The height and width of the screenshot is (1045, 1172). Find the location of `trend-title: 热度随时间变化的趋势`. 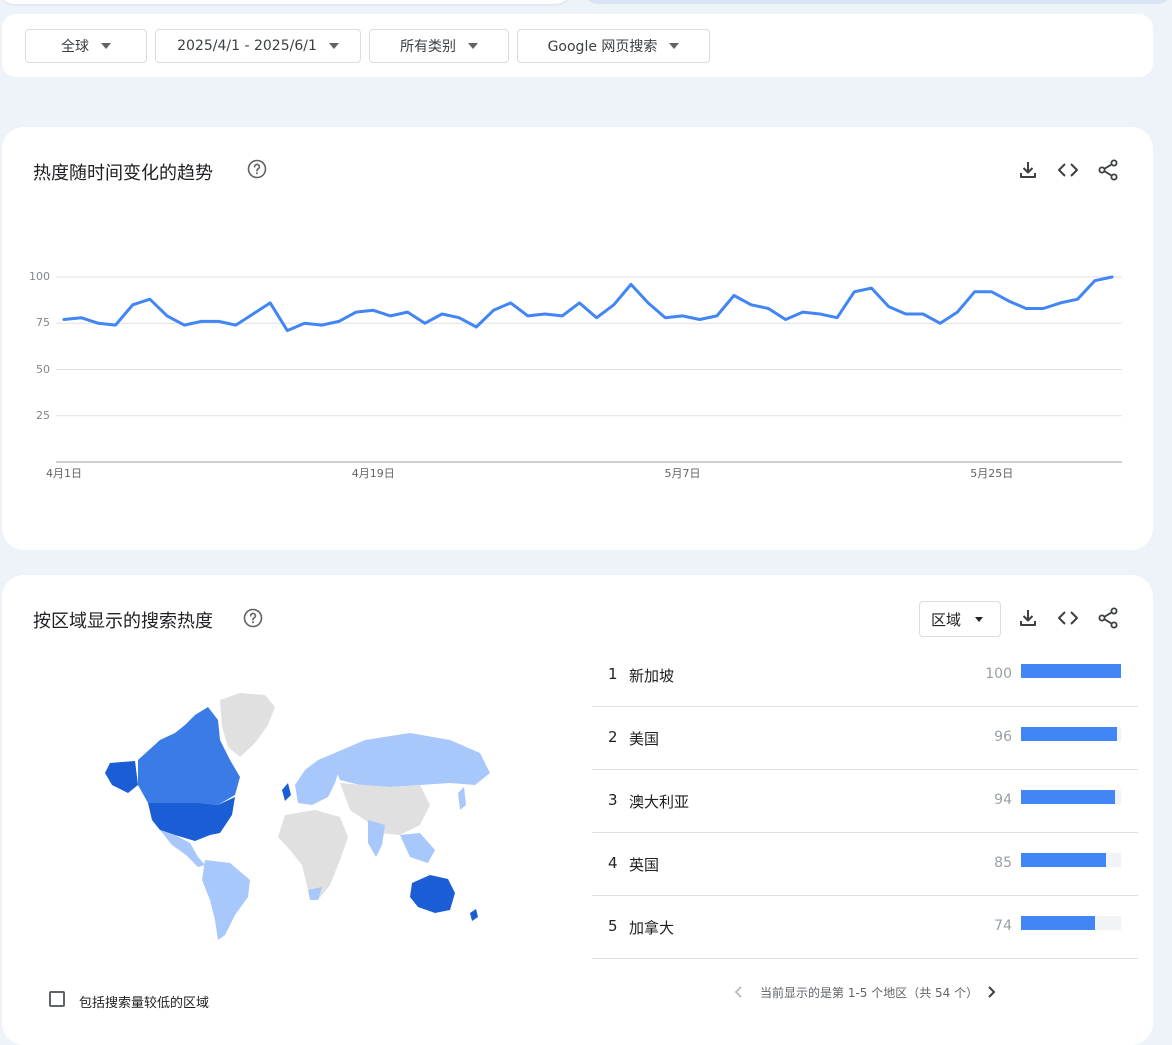

trend-title: 热度随时间变化的趋势 is located at coordinates (123, 173).